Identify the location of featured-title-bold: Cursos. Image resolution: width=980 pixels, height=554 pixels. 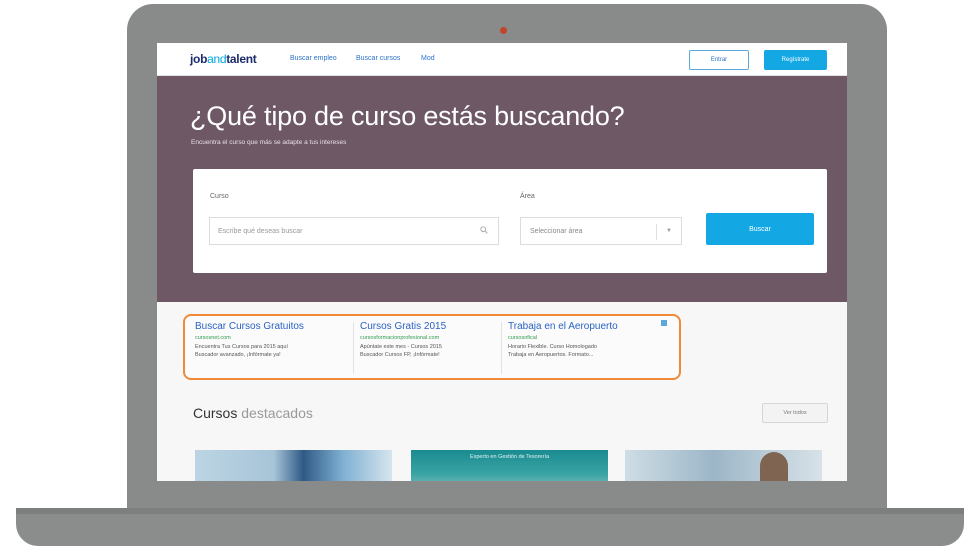
(215, 413).